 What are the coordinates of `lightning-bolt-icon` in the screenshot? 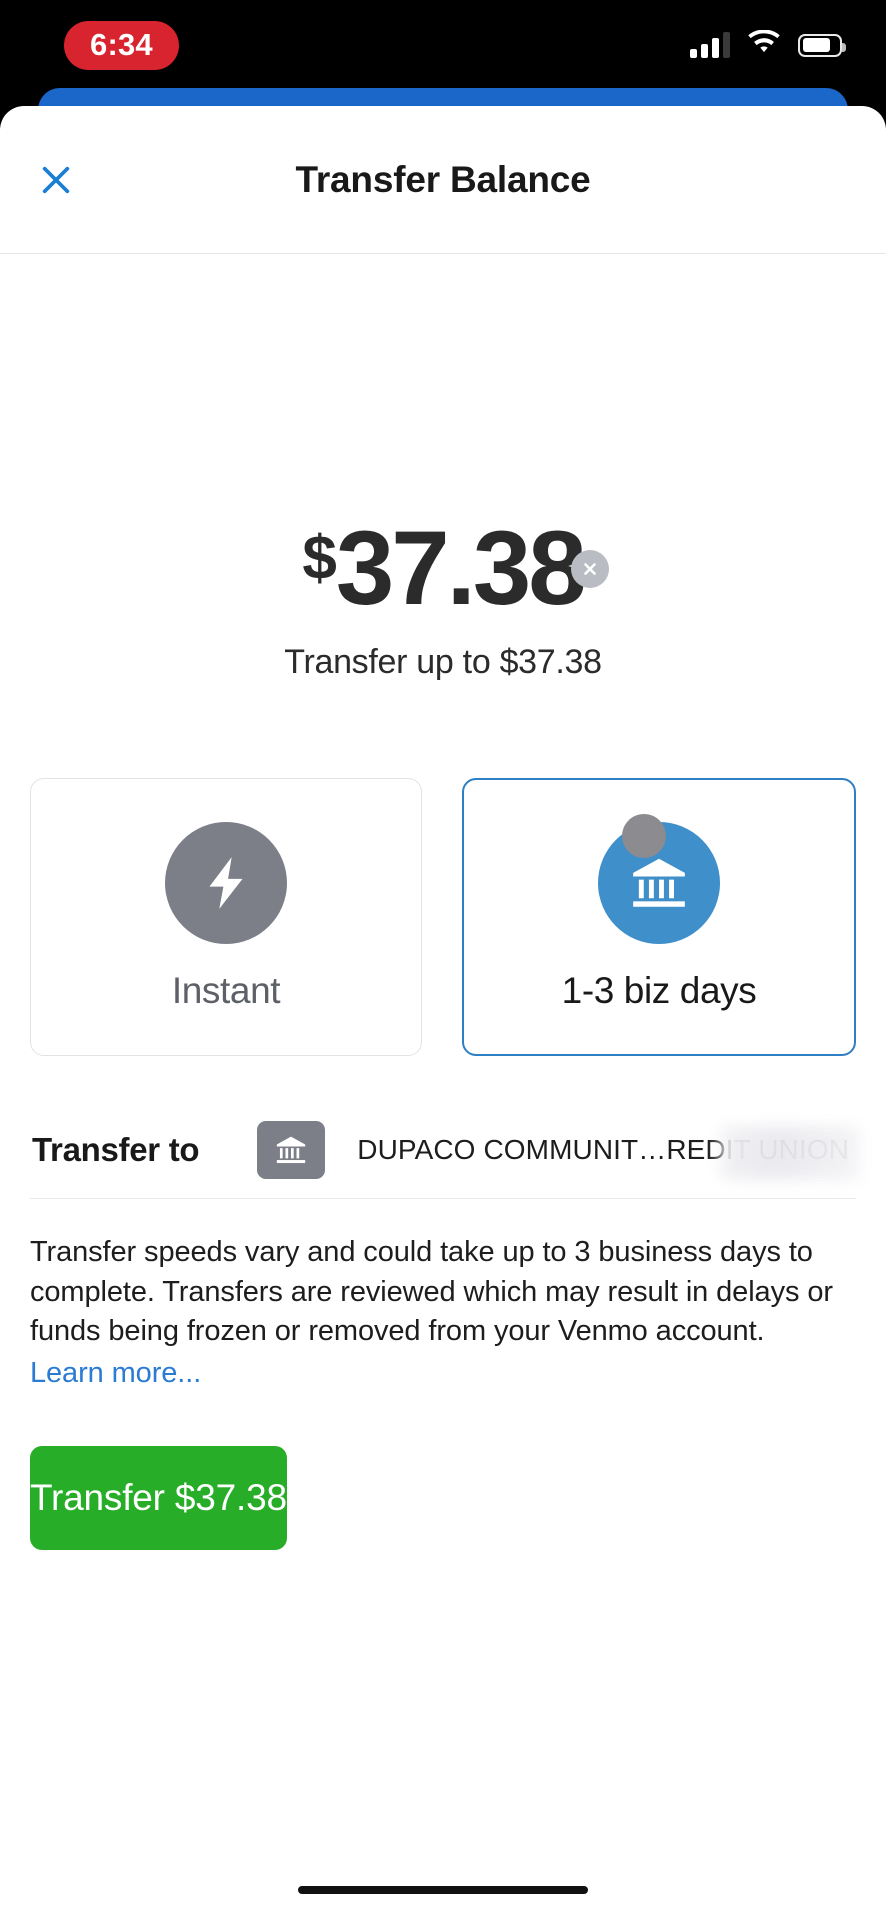 It's located at (226, 883).